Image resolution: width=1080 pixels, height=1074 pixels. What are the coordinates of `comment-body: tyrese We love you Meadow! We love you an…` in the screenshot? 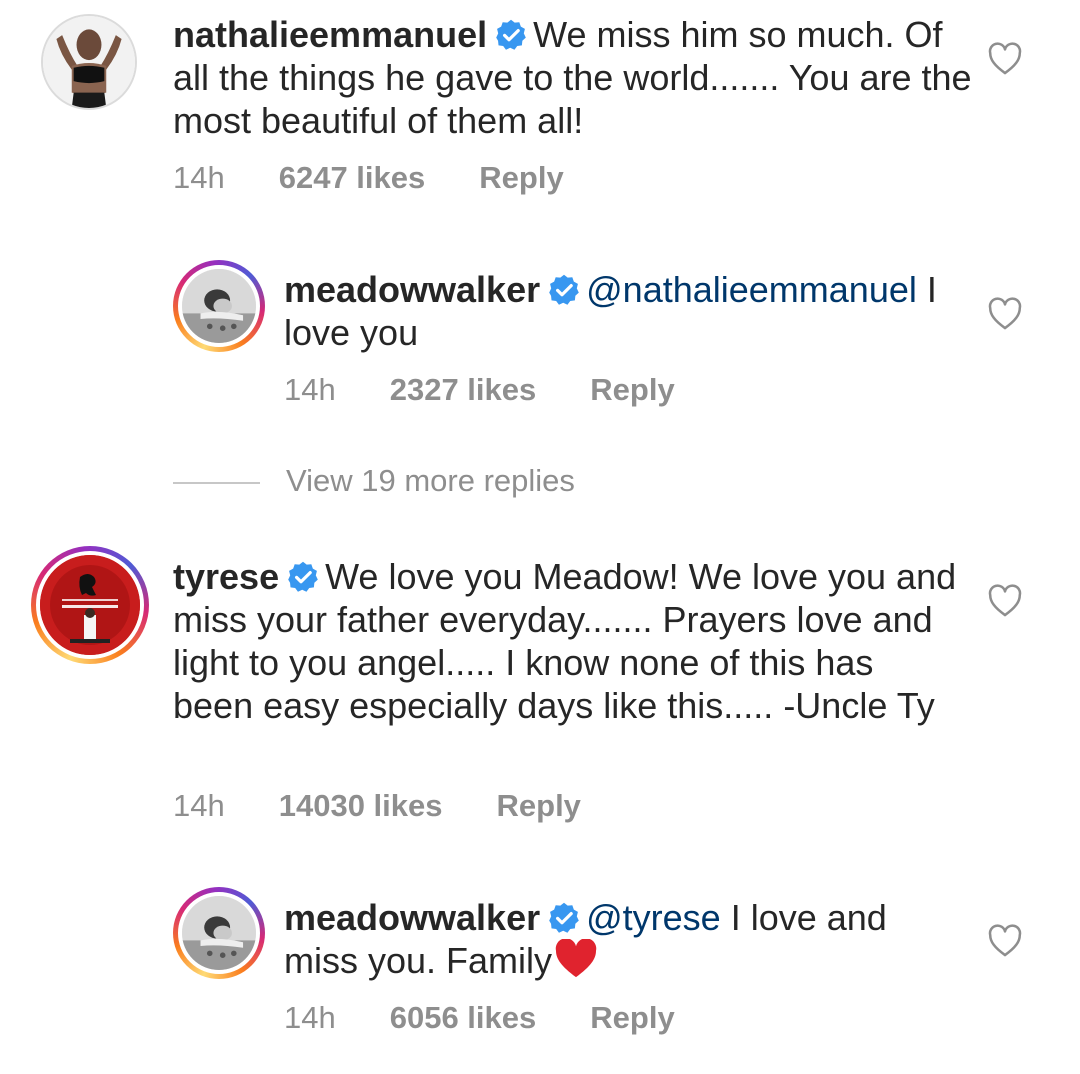 It's located at (568, 641).